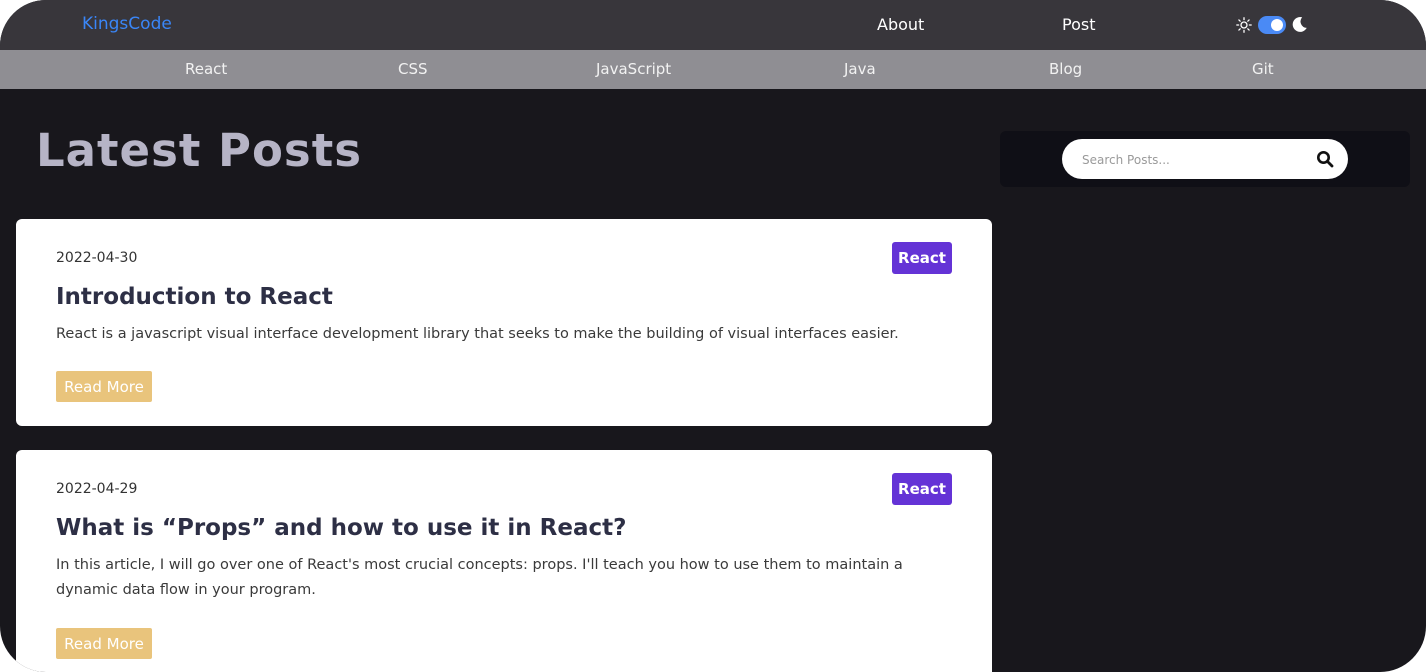  What do you see at coordinates (206, 69) in the screenshot?
I see `category-react: React` at bounding box center [206, 69].